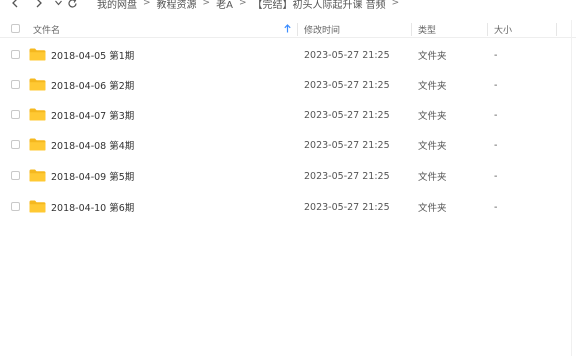  I want to click on file-name: 2018-04-09 第5期, so click(92, 176).